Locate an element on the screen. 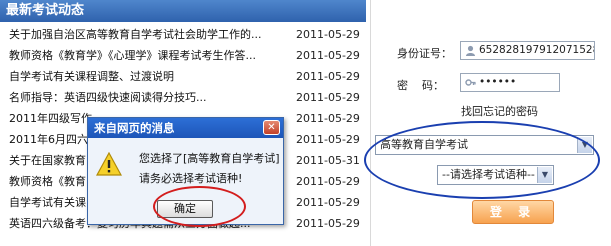 The height and width of the screenshot is (246, 611). dialog-body: 您选择了[高等教育自学考试] 请务必选择考试语种! 确定 is located at coordinates (185, 181).